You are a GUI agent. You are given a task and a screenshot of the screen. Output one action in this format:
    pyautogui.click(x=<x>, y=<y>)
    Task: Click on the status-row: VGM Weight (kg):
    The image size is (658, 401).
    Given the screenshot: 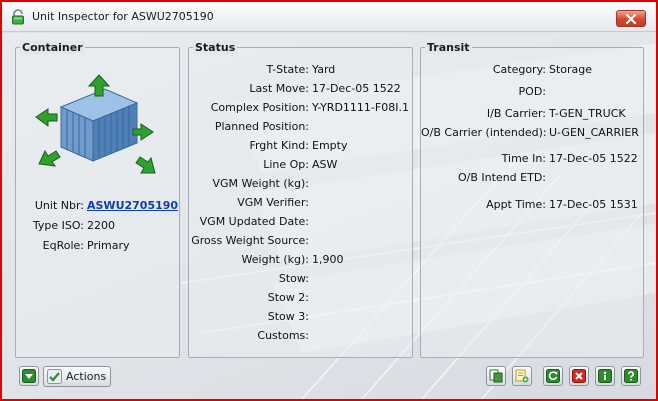 What is the action you would take?
    pyautogui.click(x=300, y=183)
    